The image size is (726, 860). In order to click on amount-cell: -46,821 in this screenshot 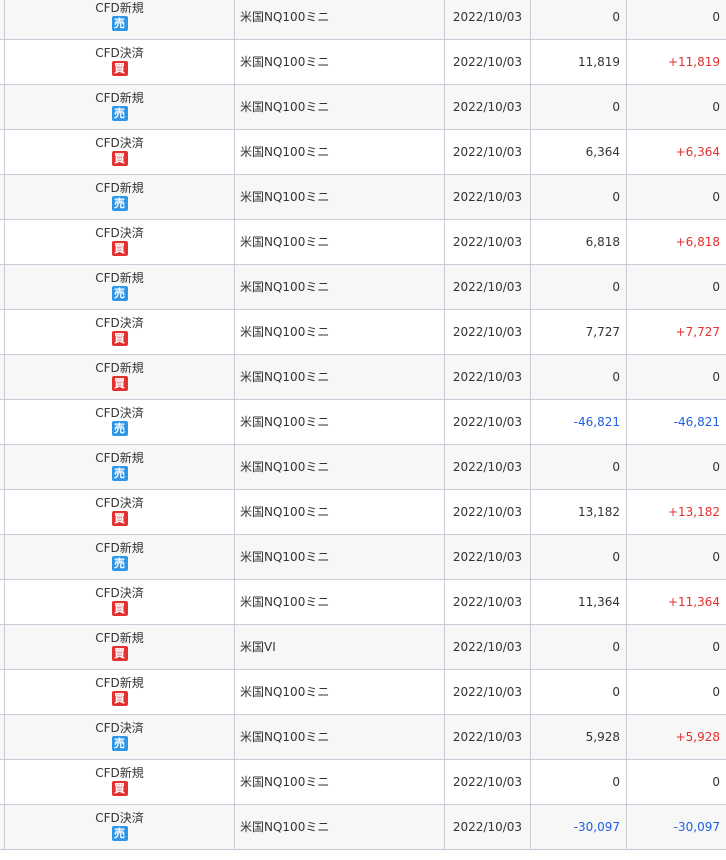, I will do `click(579, 422)`.